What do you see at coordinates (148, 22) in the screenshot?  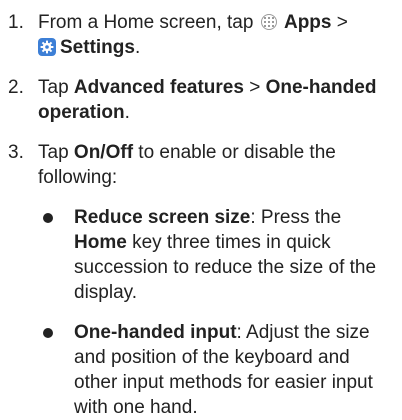 I see `step-text: From a Home screen, tap` at bounding box center [148, 22].